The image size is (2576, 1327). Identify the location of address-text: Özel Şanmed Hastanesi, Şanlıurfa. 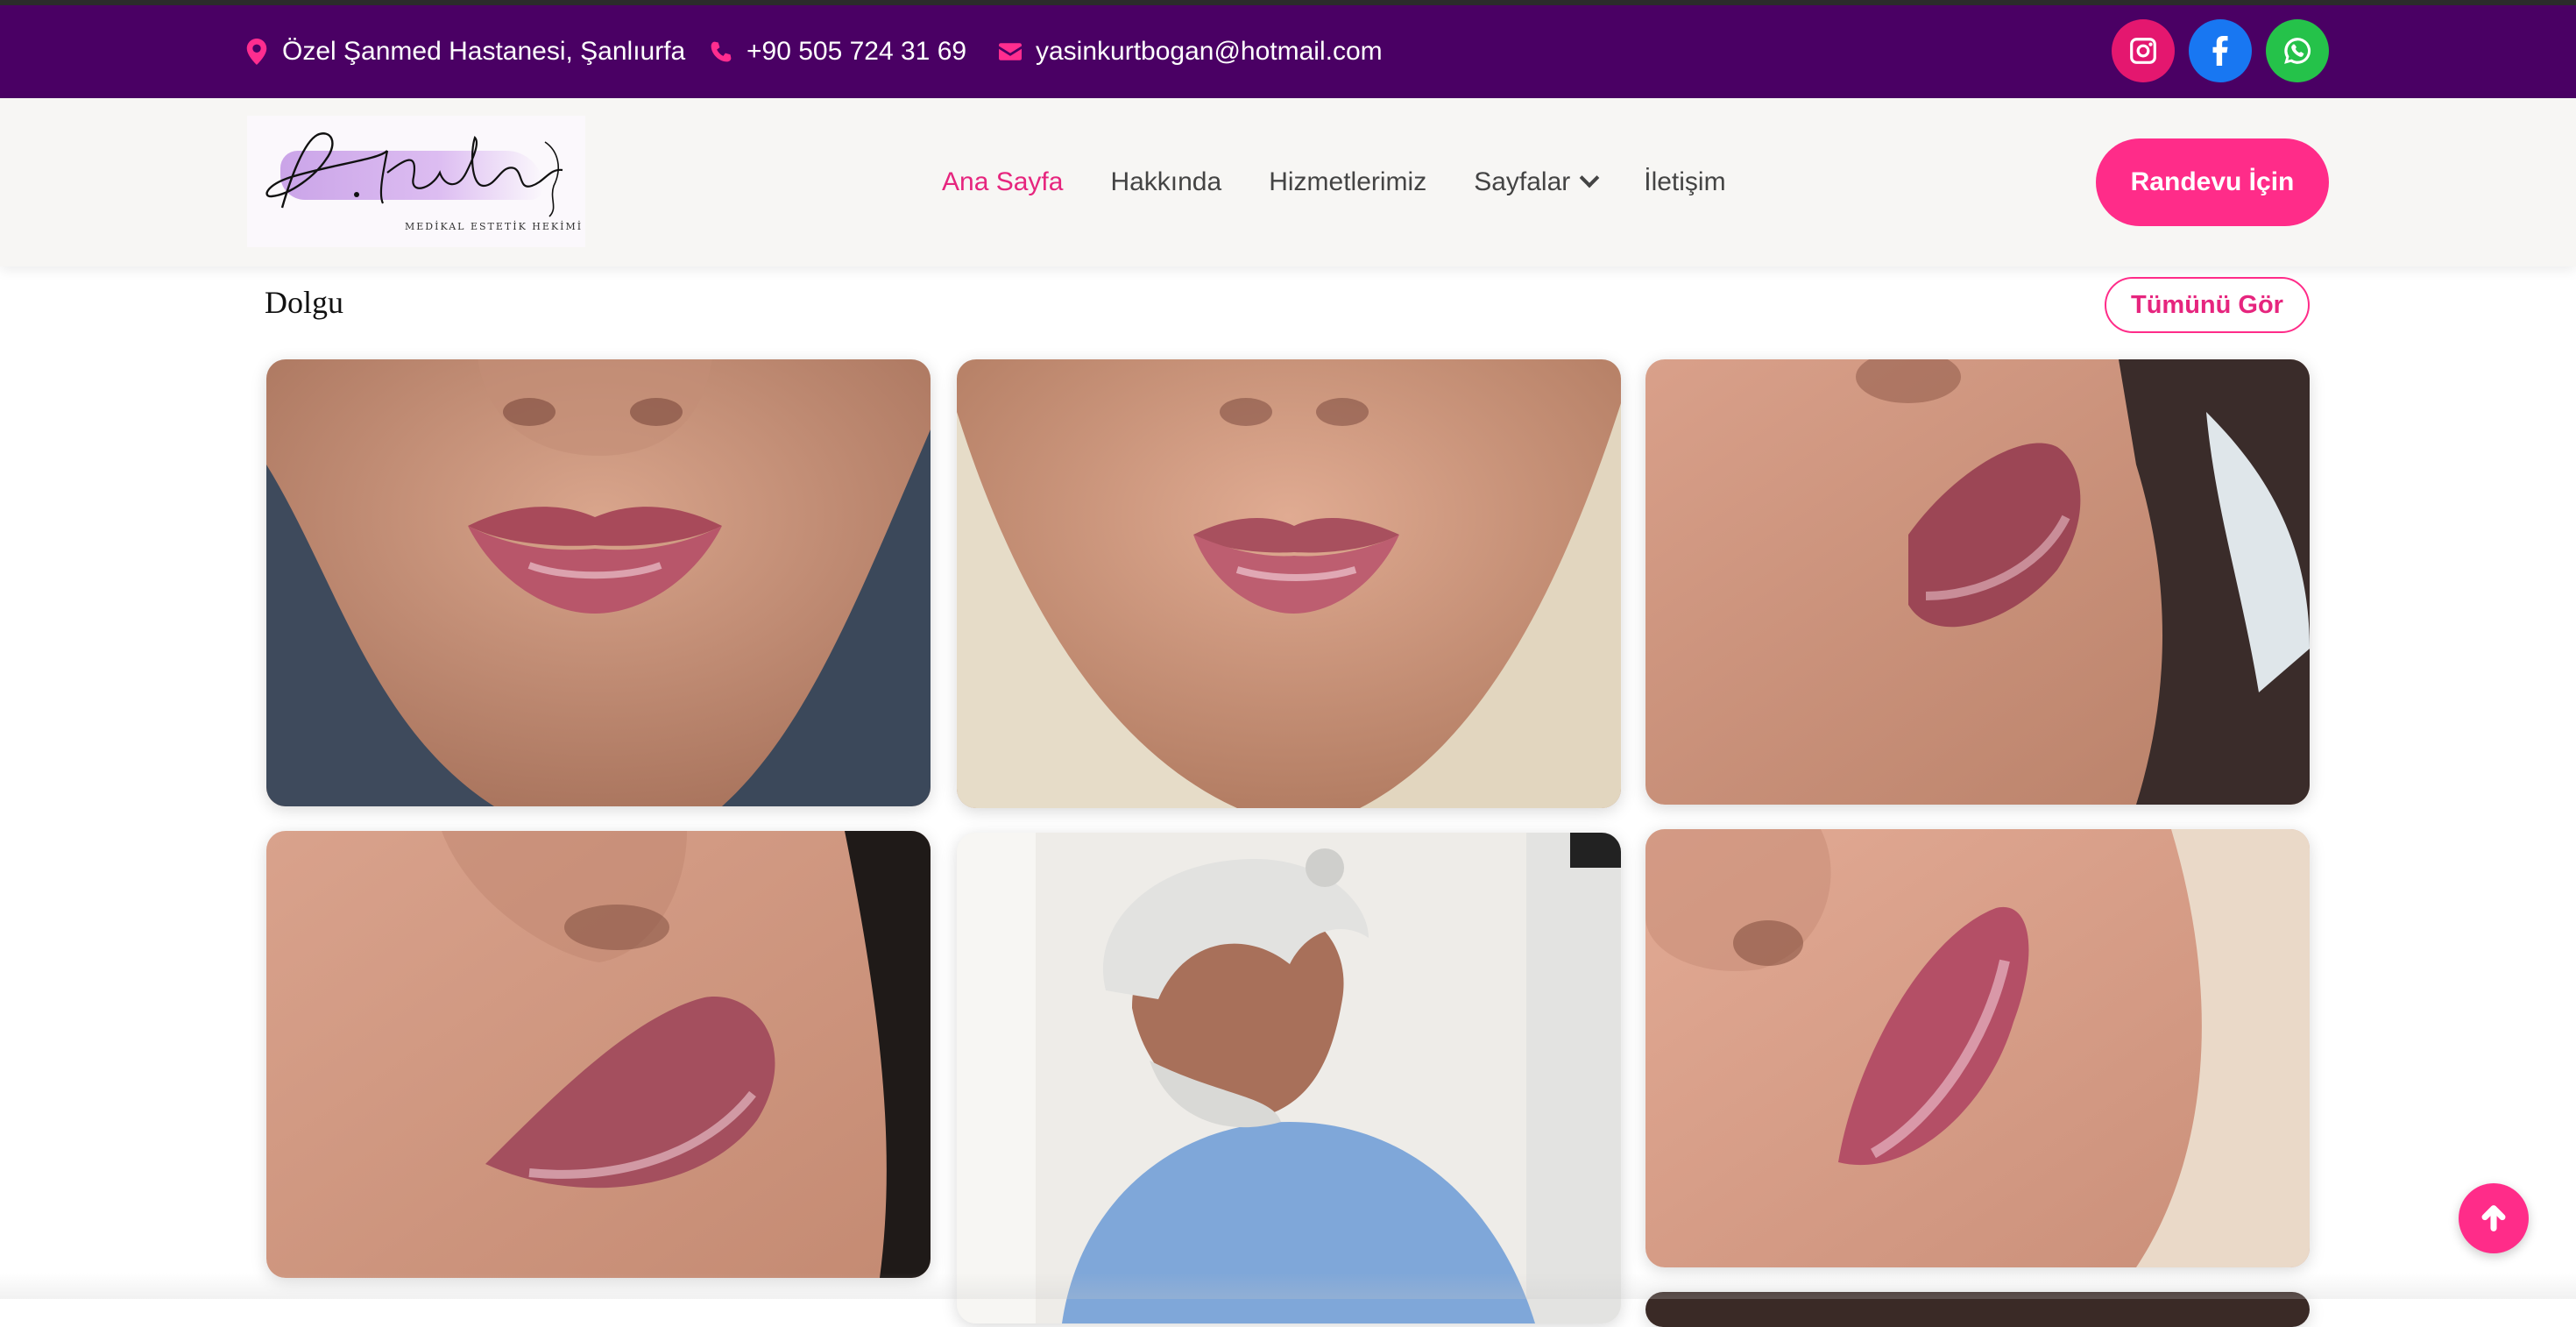
(484, 51).